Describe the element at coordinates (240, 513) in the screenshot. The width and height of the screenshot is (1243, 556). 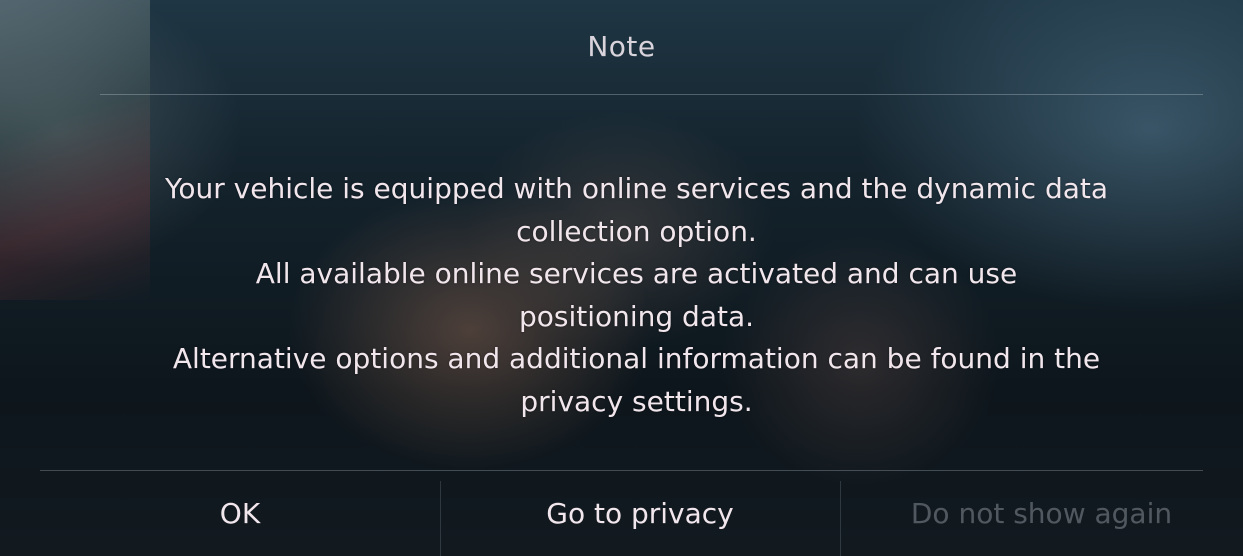
I see `ok-button: OK` at that location.